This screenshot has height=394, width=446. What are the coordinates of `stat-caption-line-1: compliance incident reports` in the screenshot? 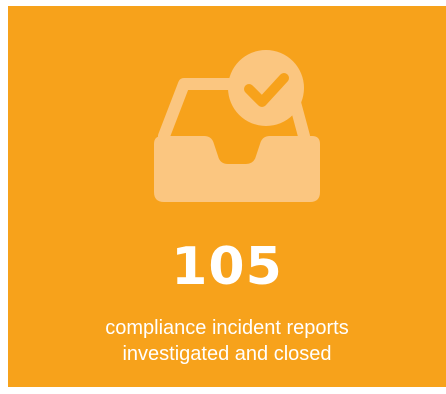 It's located at (227, 328).